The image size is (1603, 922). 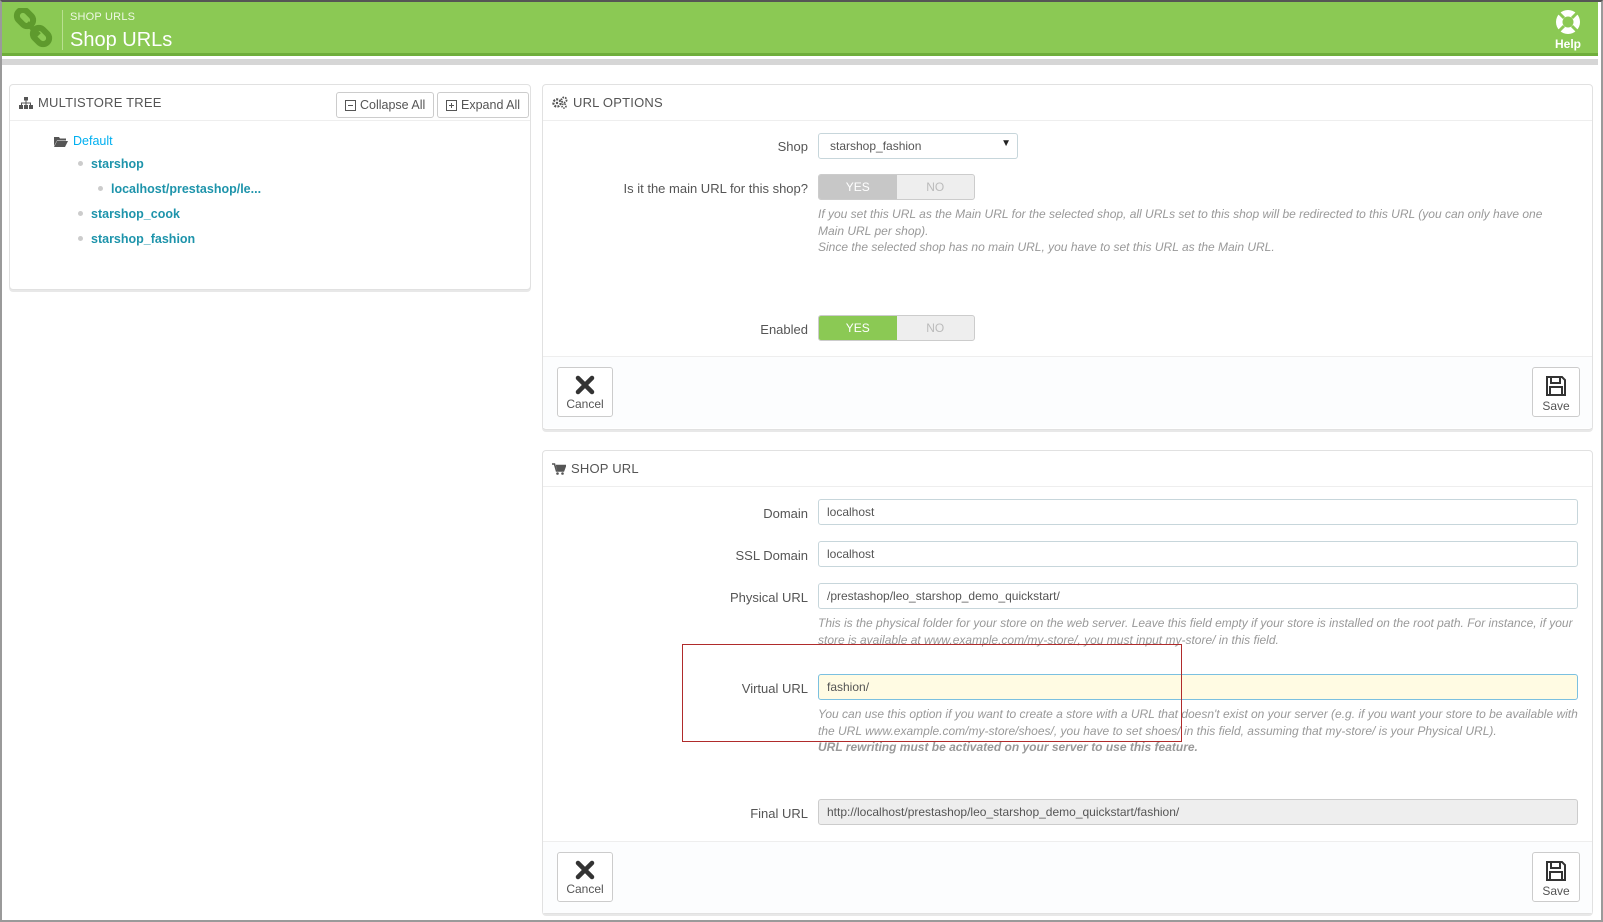 I want to click on url-options-heading: URL OPTIONS, so click(x=1067, y=103).